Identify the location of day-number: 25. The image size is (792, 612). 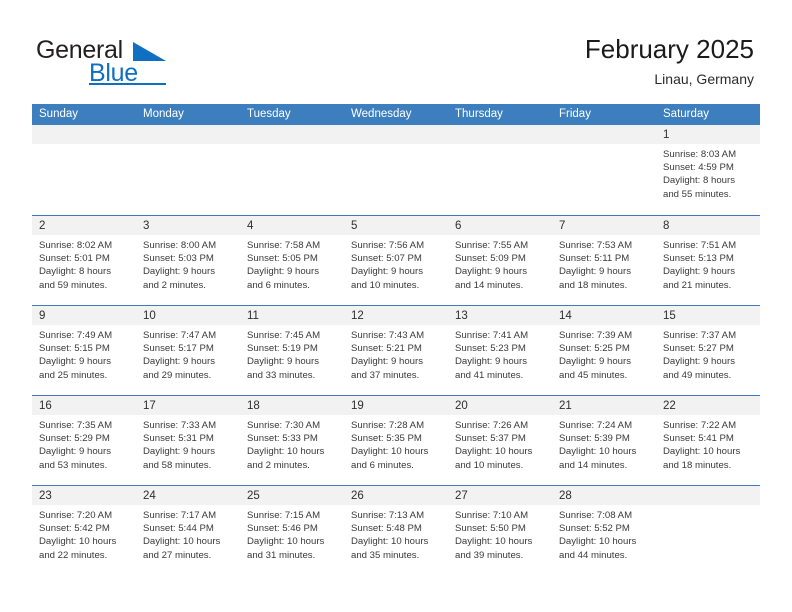
(253, 496).